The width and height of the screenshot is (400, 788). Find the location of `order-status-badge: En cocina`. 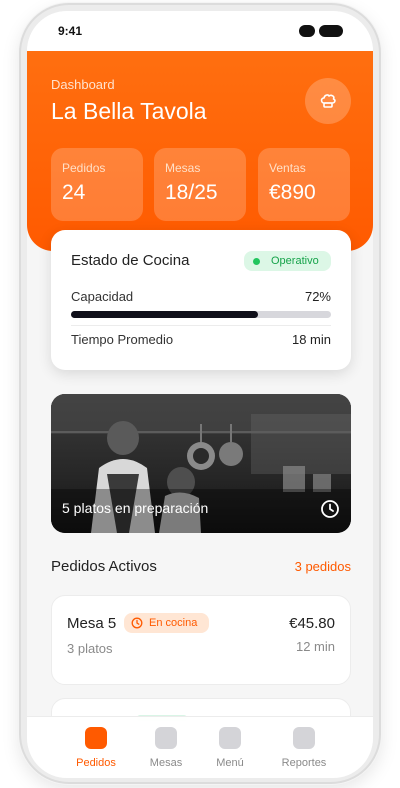

order-status-badge: En cocina is located at coordinates (166, 623).